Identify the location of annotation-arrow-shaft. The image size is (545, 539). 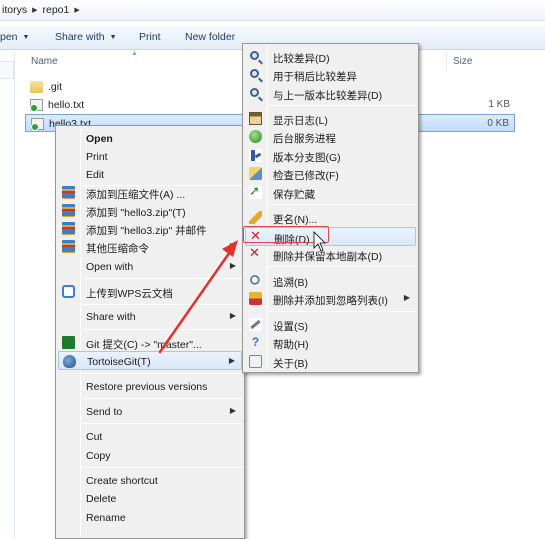
(196, 300).